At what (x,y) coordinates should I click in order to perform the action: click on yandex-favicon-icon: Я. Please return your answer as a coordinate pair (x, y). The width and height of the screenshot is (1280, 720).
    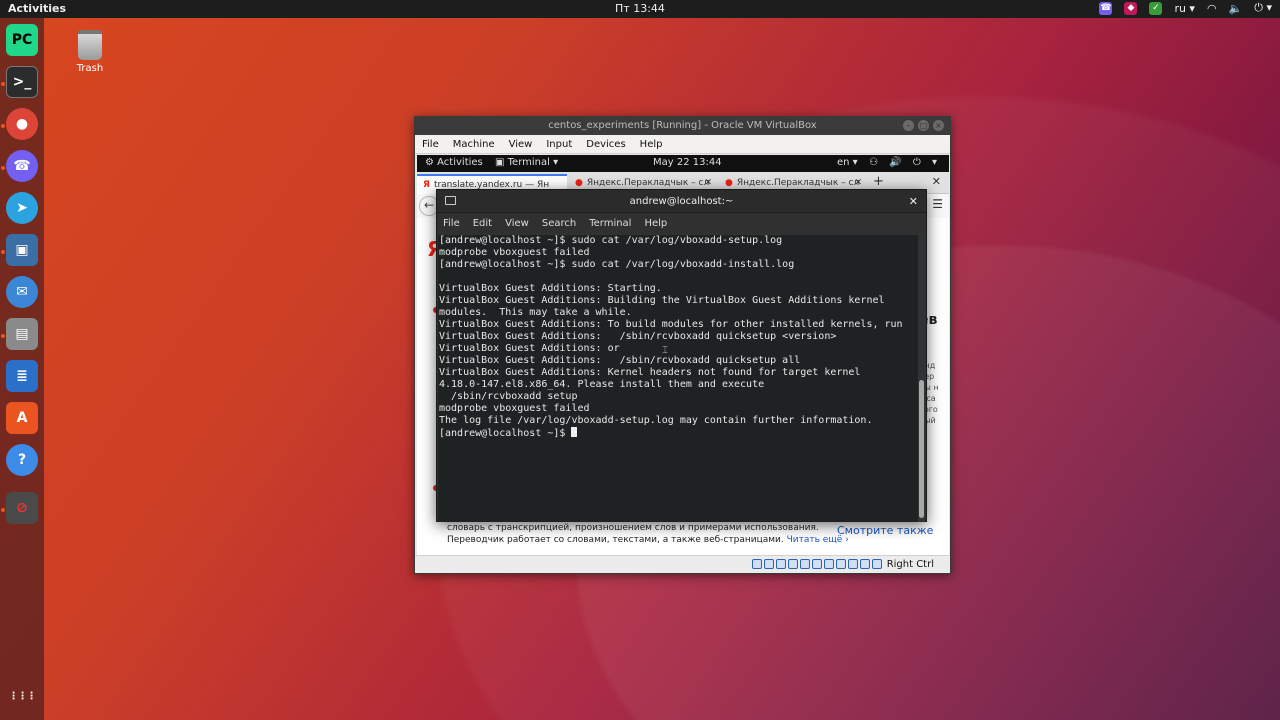
    Looking at the image, I should click on (426, 185).